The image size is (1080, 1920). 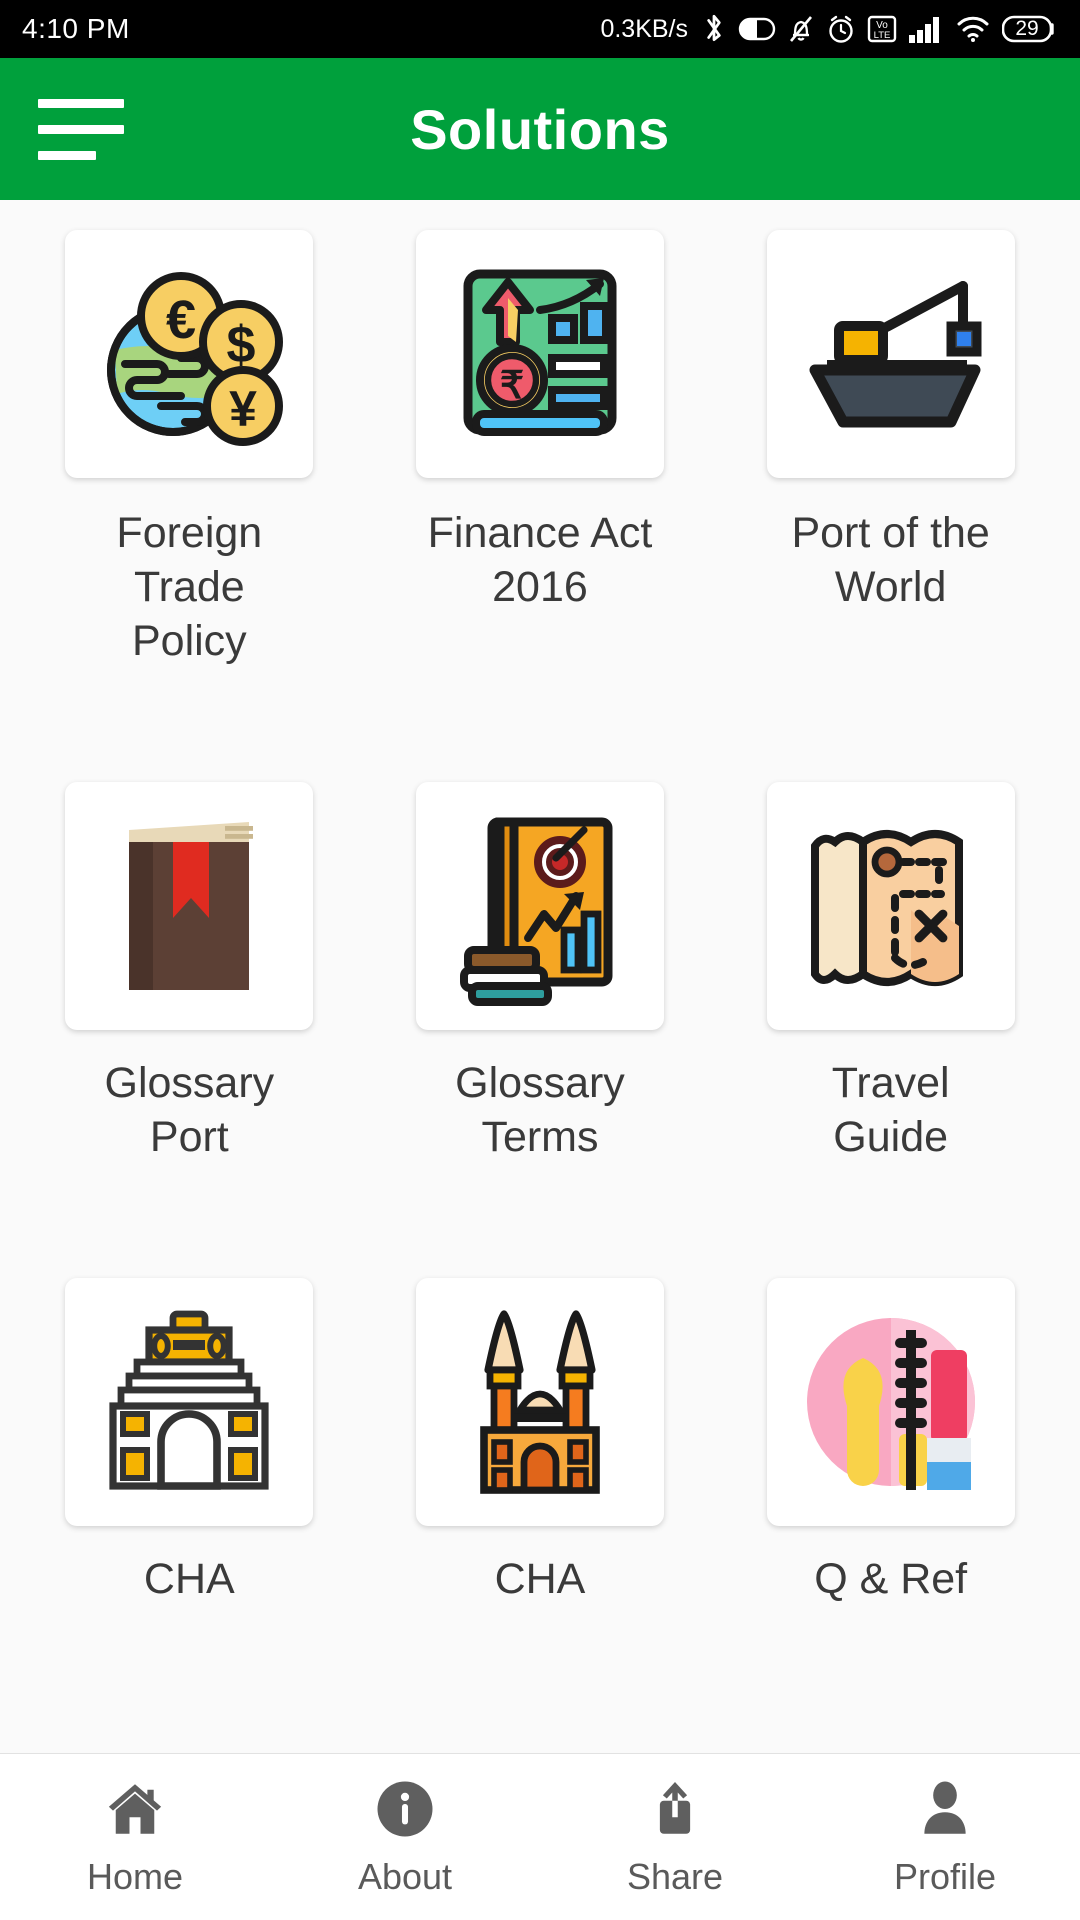 I want to click on grid-item-card: € $ ¥, so click(x=189, y=354).